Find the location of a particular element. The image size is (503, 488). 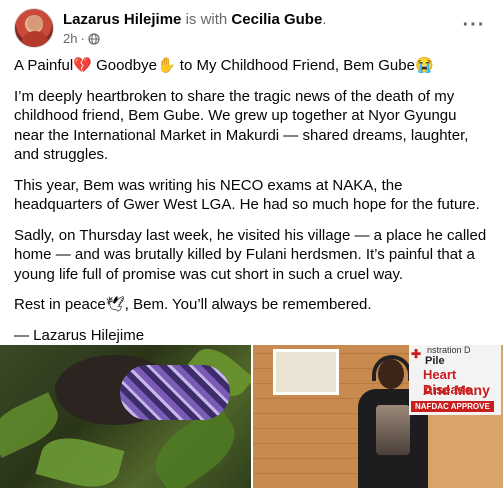

dove-icon: 🕊 is located at coordinates (115, 304).